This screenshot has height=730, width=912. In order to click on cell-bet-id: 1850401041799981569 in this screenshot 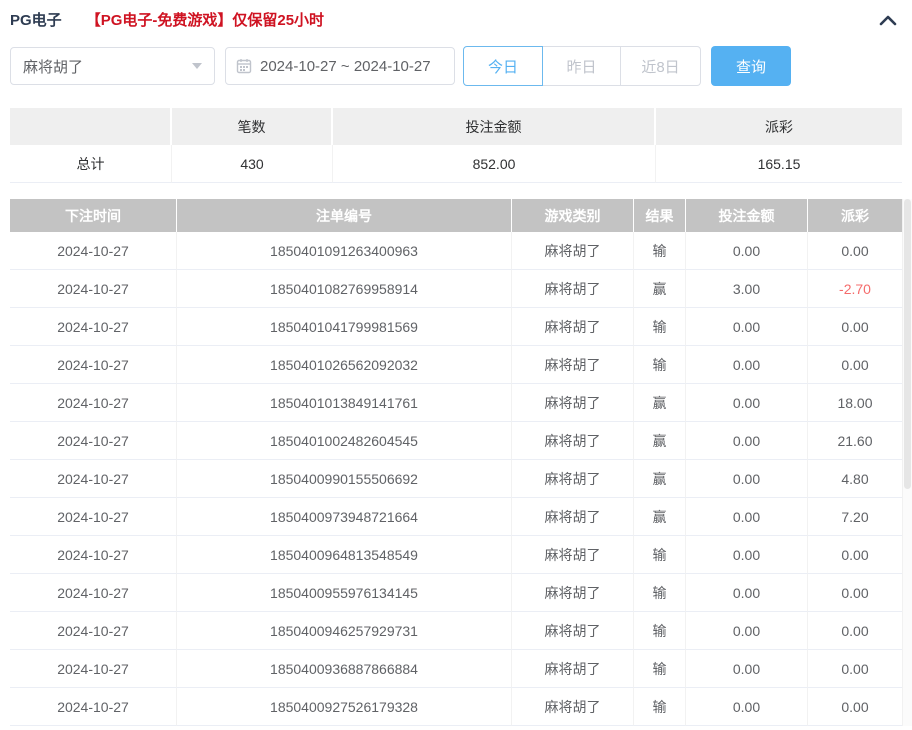, I will do `click(344, 327)`.